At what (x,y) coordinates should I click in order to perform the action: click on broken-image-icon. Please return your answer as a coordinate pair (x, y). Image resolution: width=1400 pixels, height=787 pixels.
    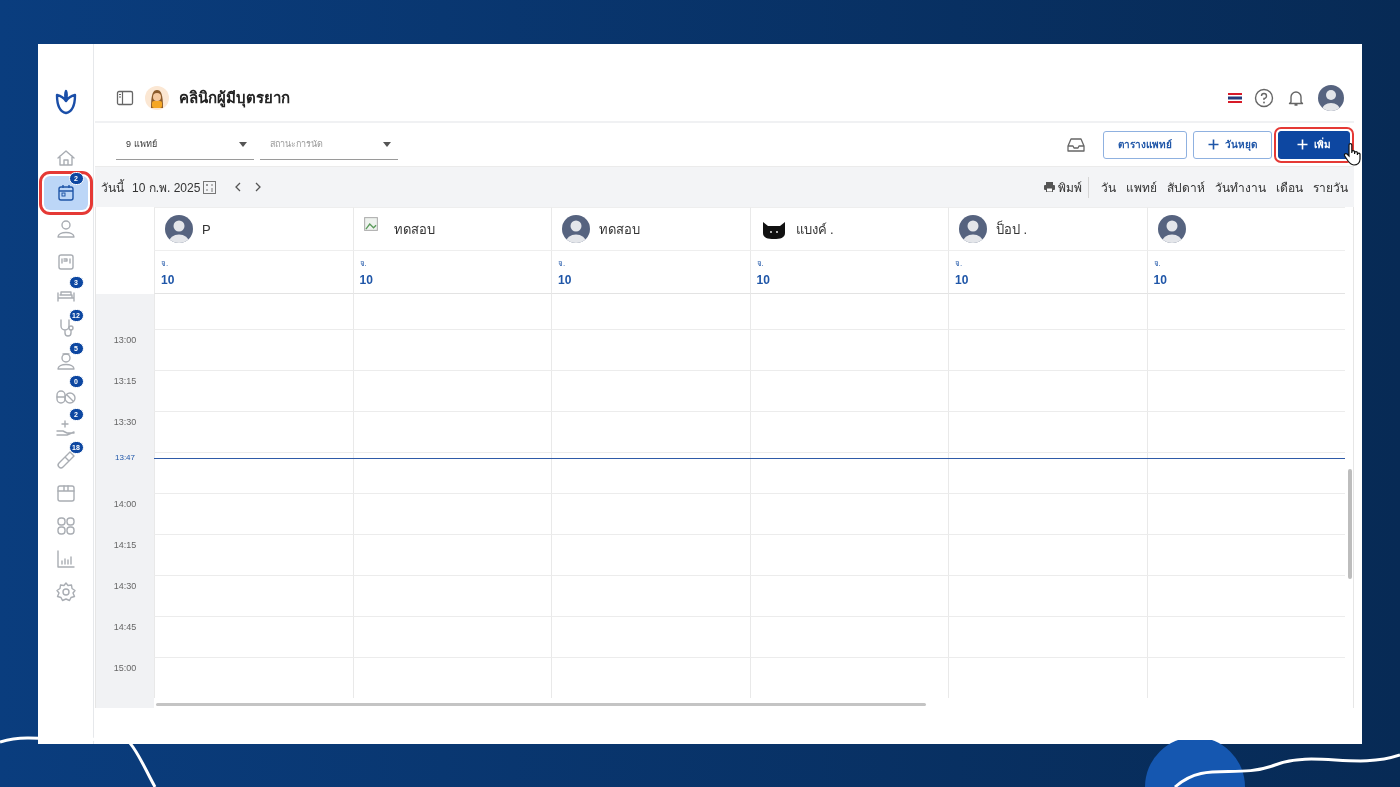
    Looking at the image, I should click on (370, 224).